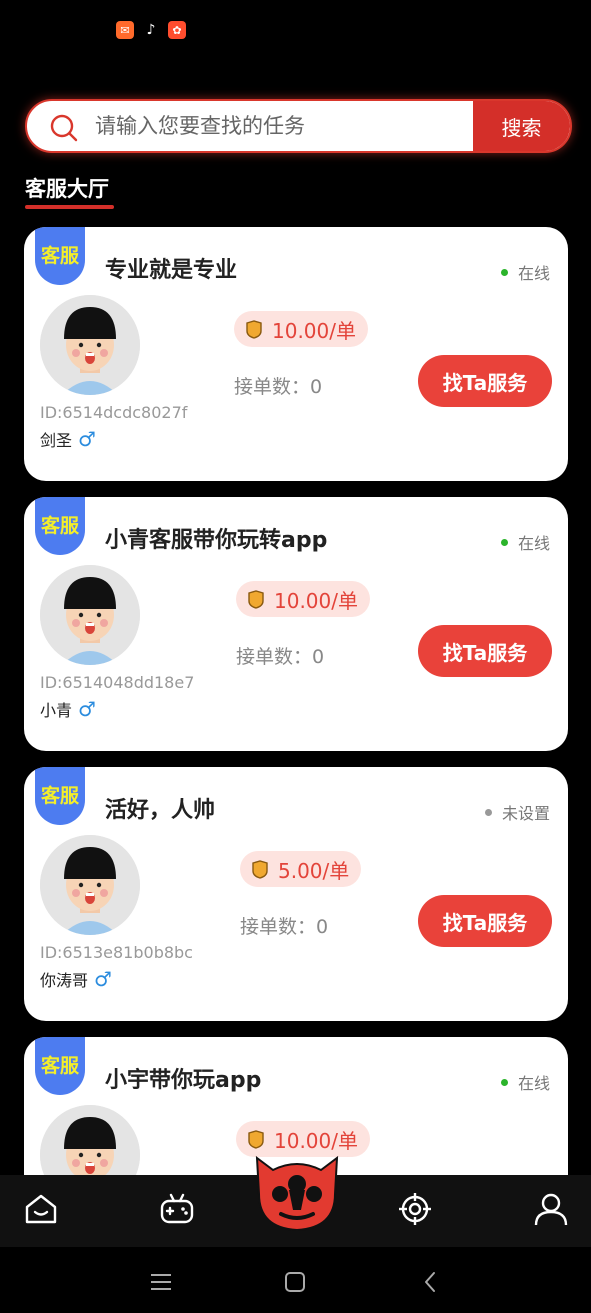  I want to click on user-name: 你涛哥, so click(64, 980).